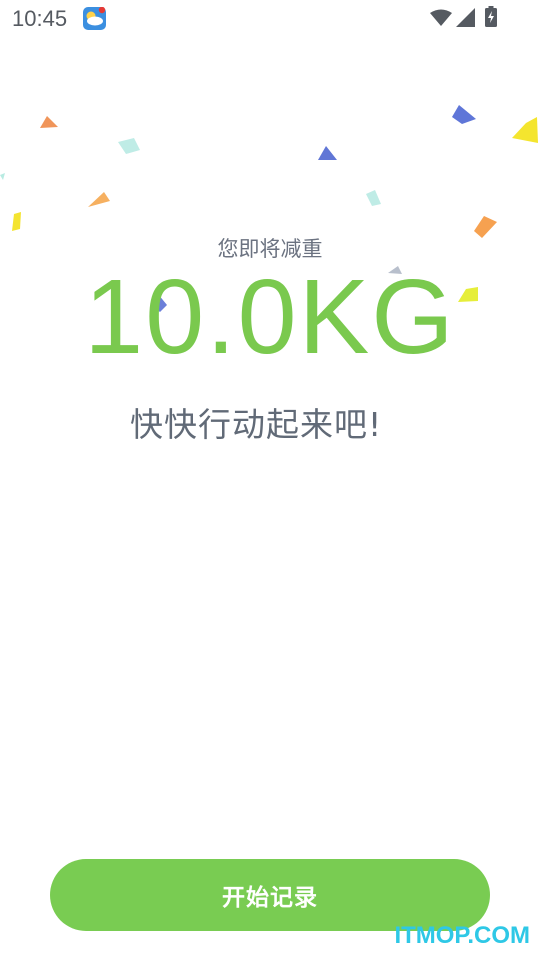 The width and height of the screenshot is (540, 960). I want to click on weight-loss-value: 10.0KG, so click(270, 317).